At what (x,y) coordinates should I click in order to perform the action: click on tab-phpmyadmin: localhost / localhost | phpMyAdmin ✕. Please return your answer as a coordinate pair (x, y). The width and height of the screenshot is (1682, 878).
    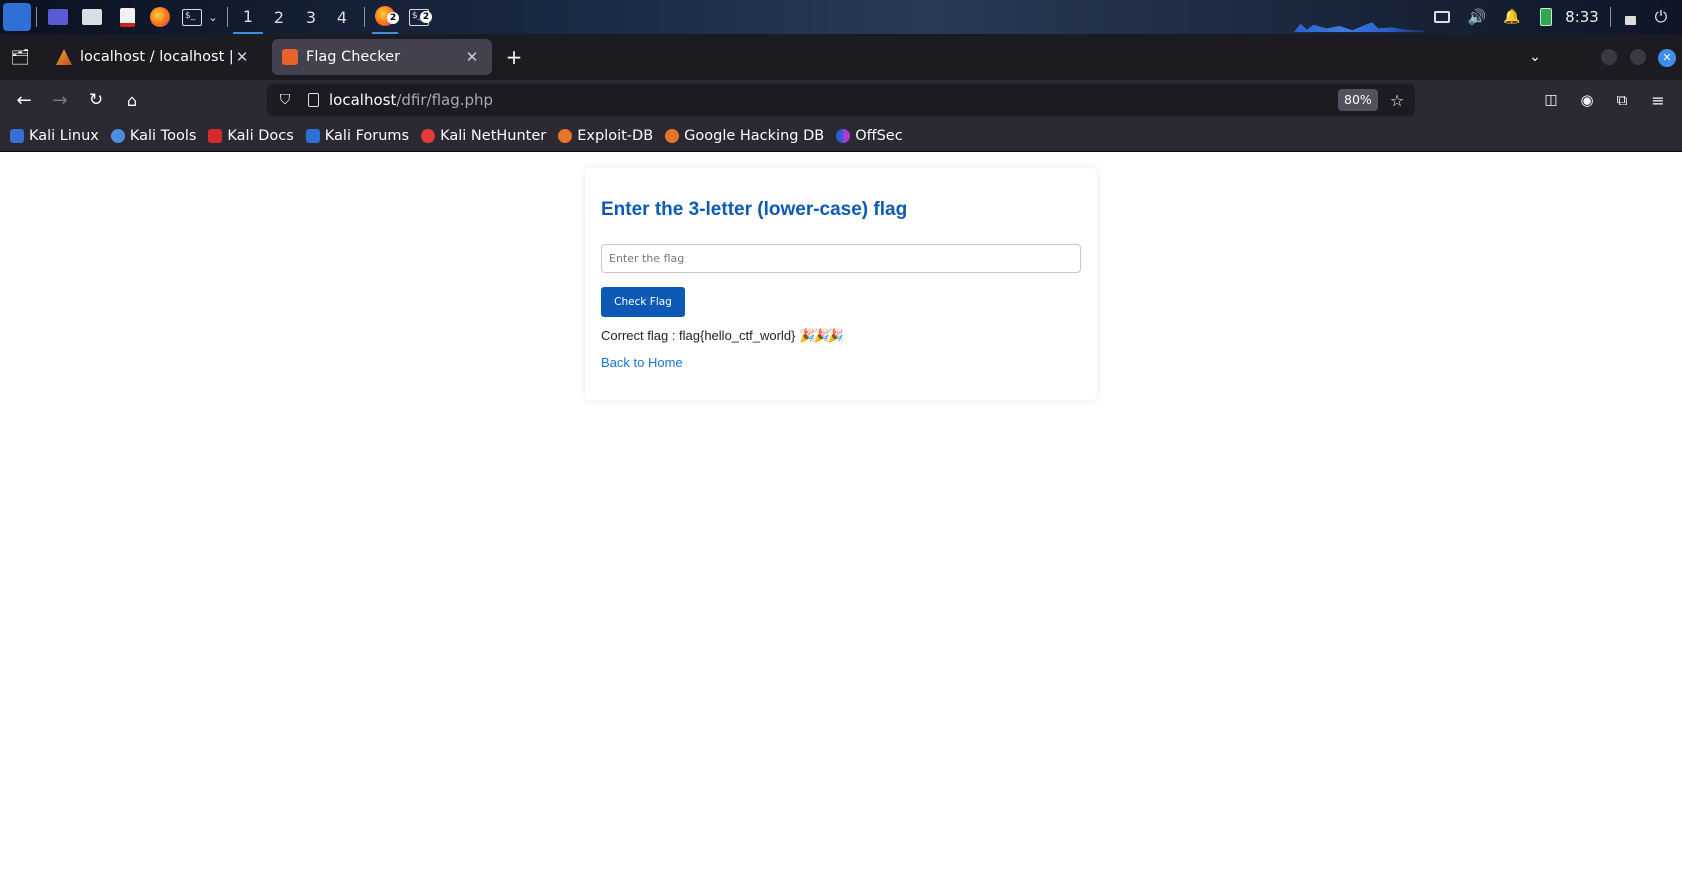
    Looking at the image, I should click on (154, 57).